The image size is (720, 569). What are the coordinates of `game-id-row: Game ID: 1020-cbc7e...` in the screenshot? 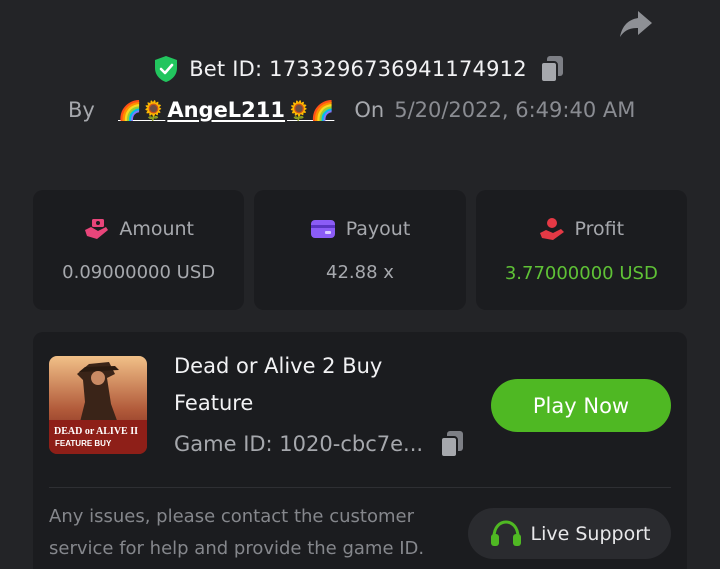 It's located at (320, 444).